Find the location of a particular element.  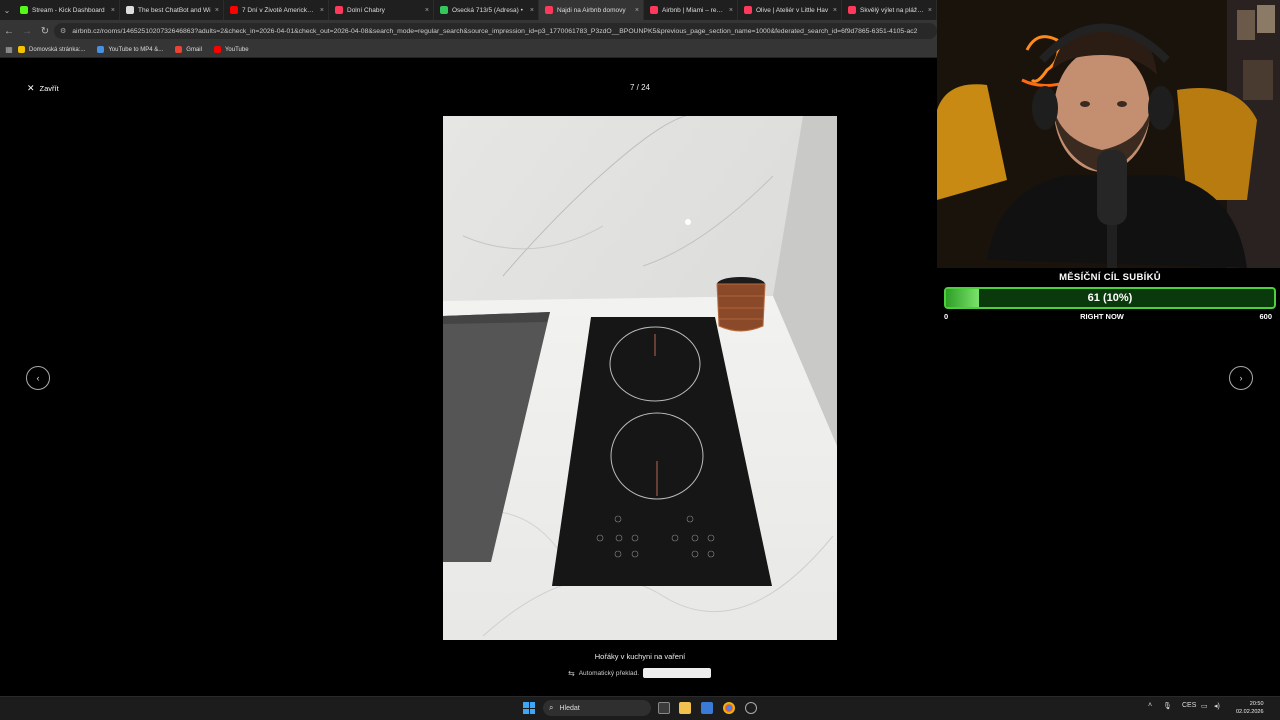

subs-goal-progress-bar: 61 (10%) is located at coordinates (1110, 298).